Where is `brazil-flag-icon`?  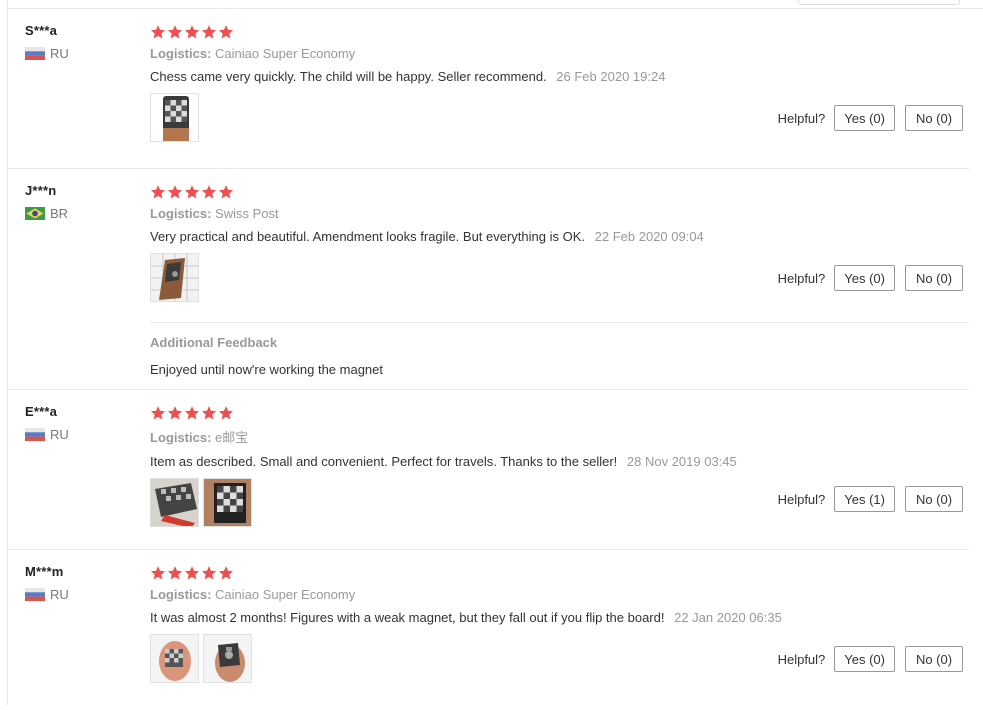
brazil-flag-icon is located at coordinates (35, 213).